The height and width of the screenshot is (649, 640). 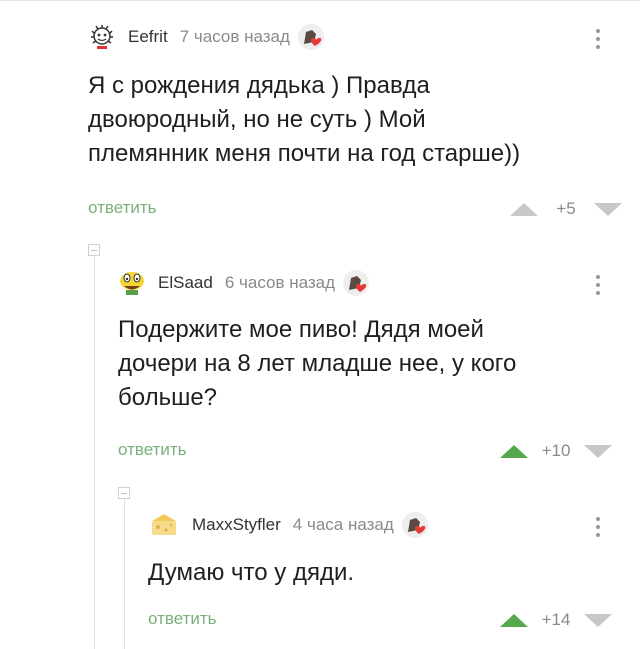 What do you see at coordinates (301, 329) in the screenshot?
I see `comment-text-line: Подержите мое пиво! Дядя моей` at bounding box center [301, 329].